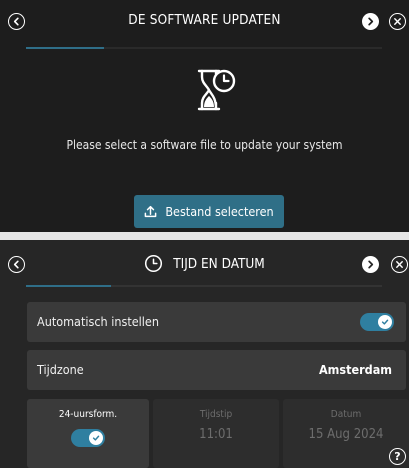 The width and height of the screenshot is (409, 468). What do you see at coordinates (65, 48) in the screenshot?
I see `software-update-progress-fill` at bounding box center [65, 48].